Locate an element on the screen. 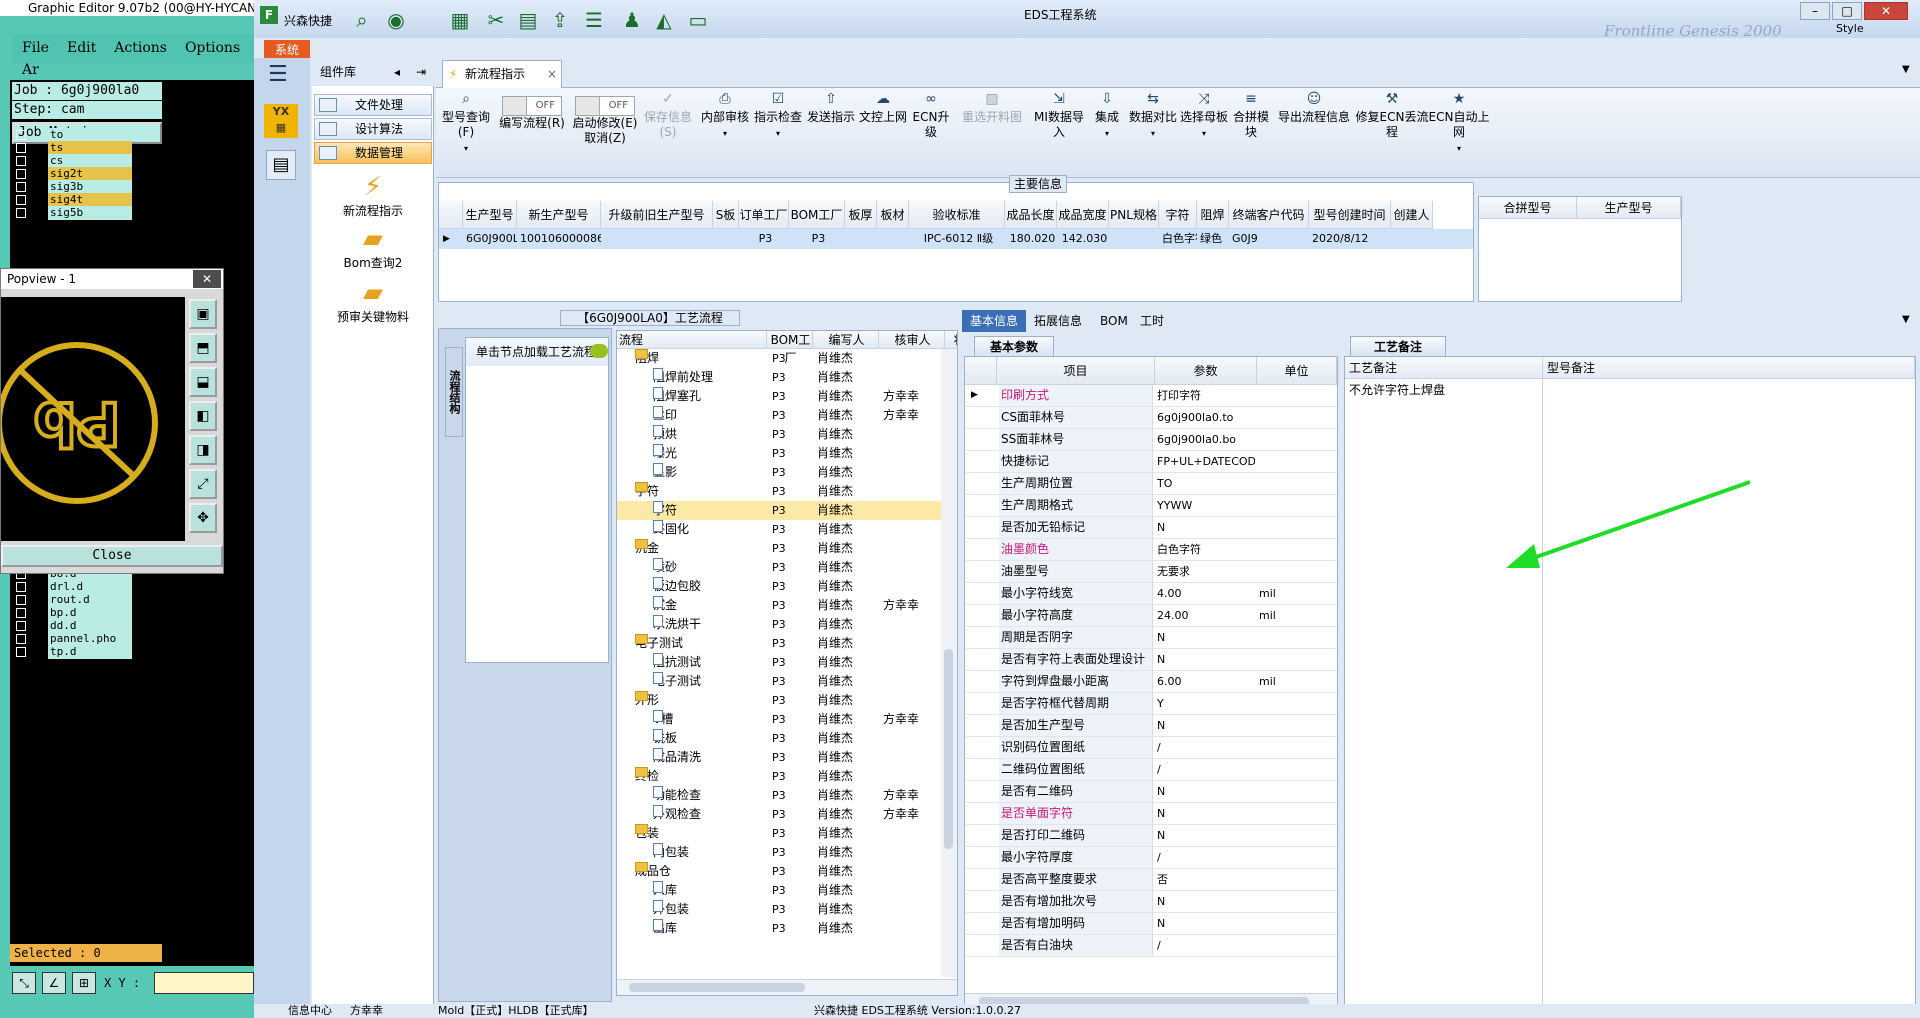 This screenshot has height=1018, width=1920. pv-tool-5-icon: ◨ is located at coordinates (203, 450).